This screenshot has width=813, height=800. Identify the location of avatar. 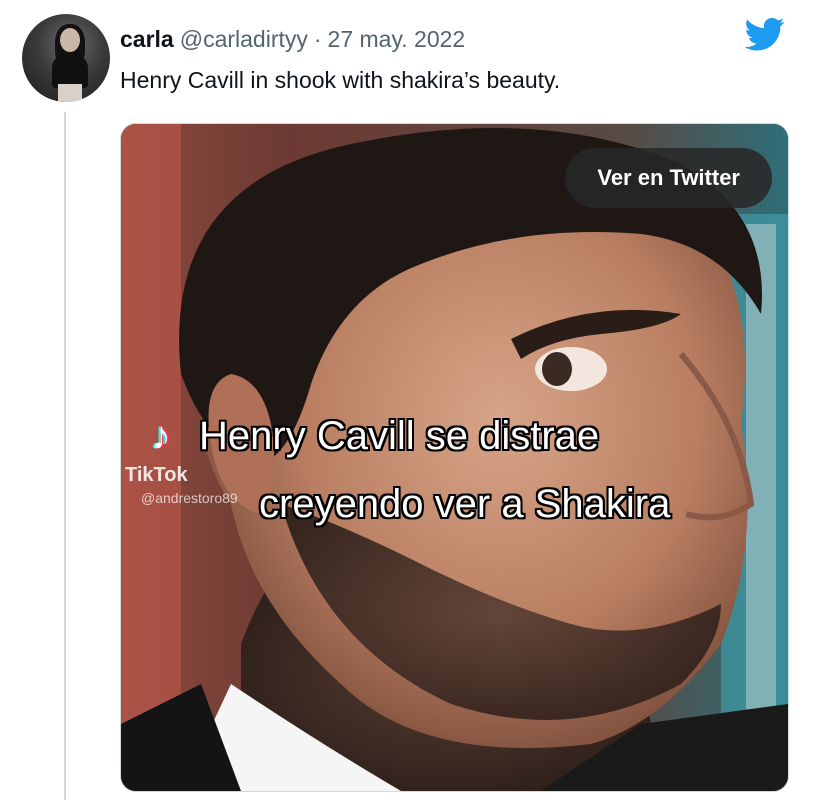
(66, 58).